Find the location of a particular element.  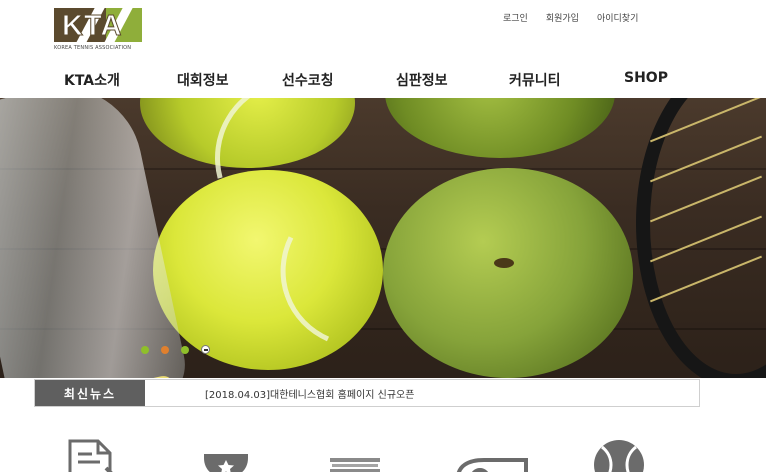

whistle-icon is located at coordinates (492, 455).